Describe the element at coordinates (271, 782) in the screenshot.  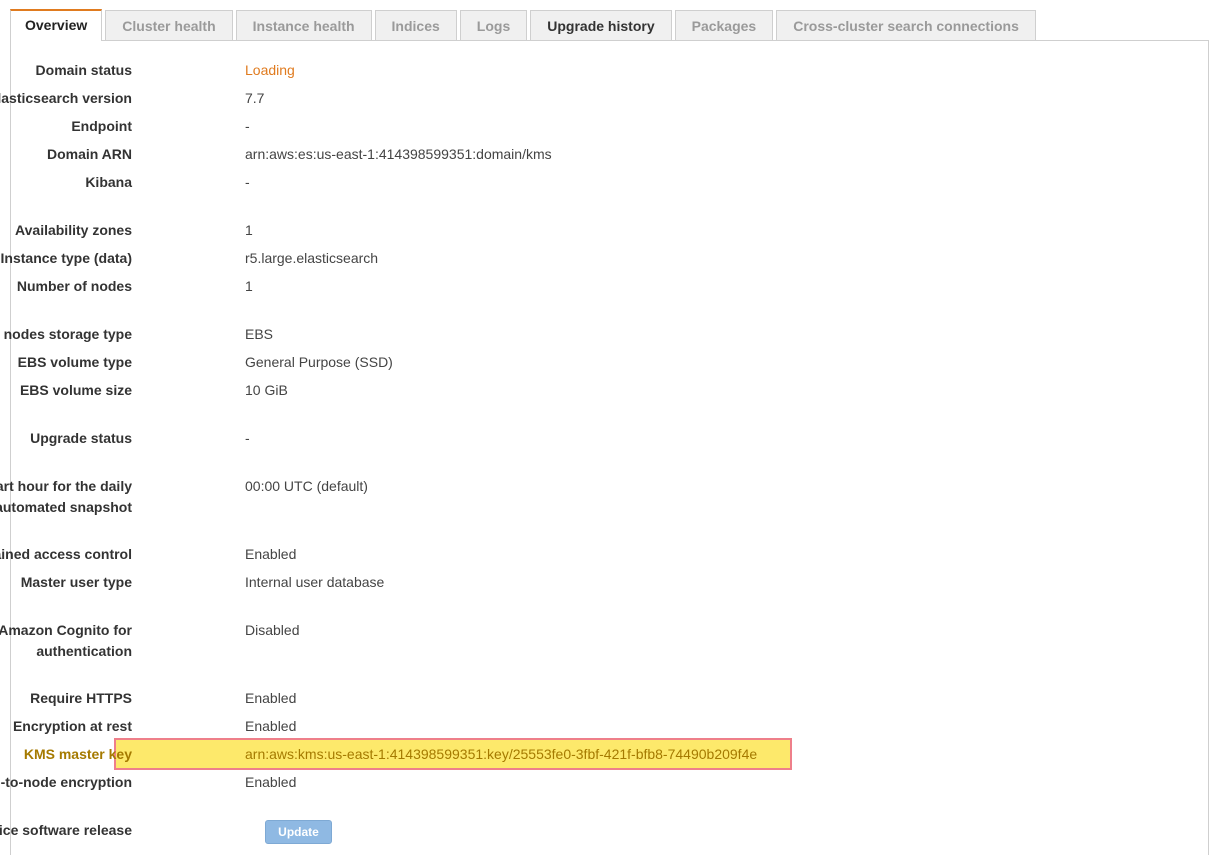
I see `node-to-node-value: Enabled` at that location.